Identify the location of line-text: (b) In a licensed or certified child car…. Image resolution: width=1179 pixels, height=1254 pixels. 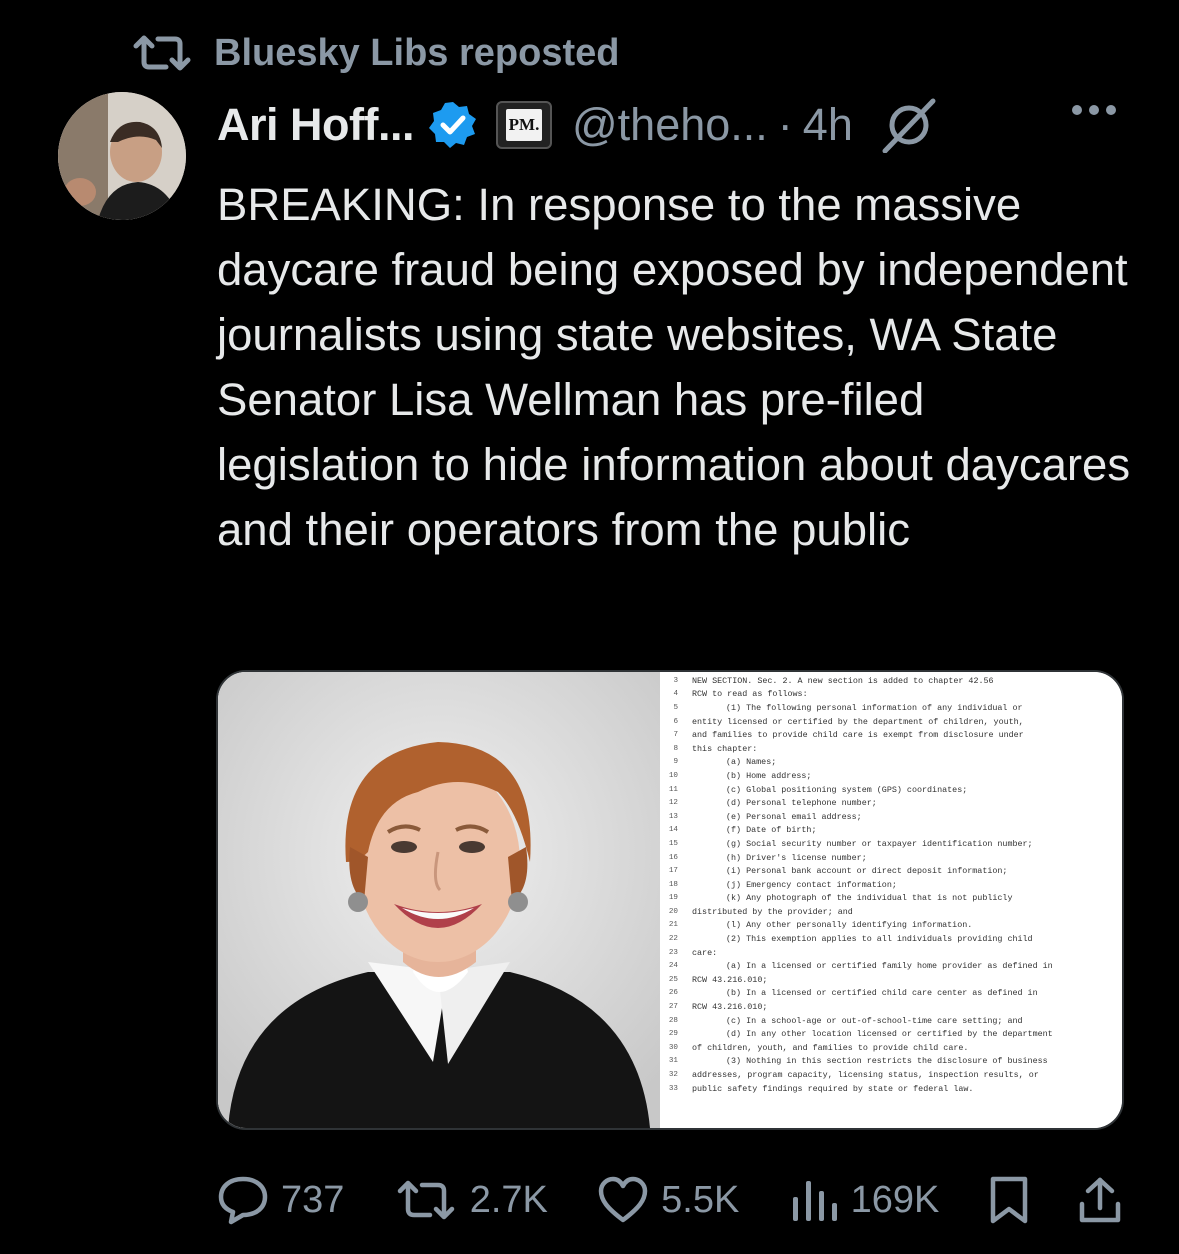
(882, 993).